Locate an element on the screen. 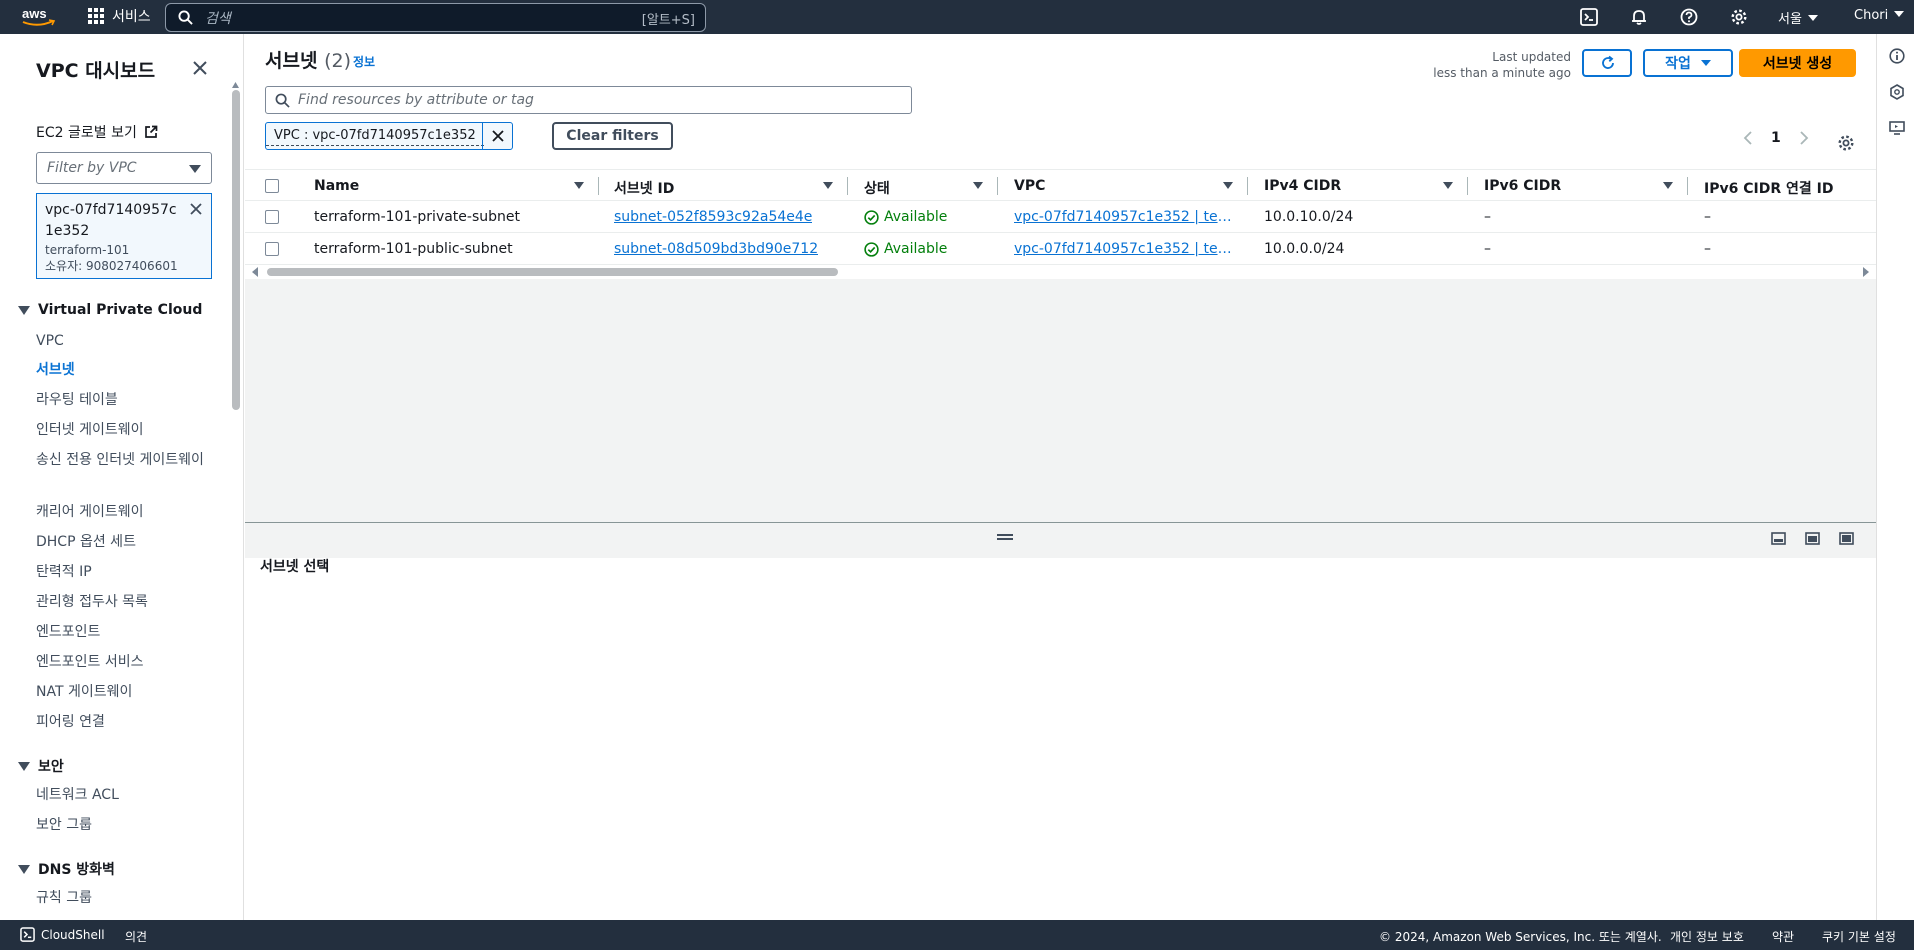 The height and width of the screenshot is (950, 1914). column-header-subnet-id: 서브넷 ID is located at coordinates (644, 188).